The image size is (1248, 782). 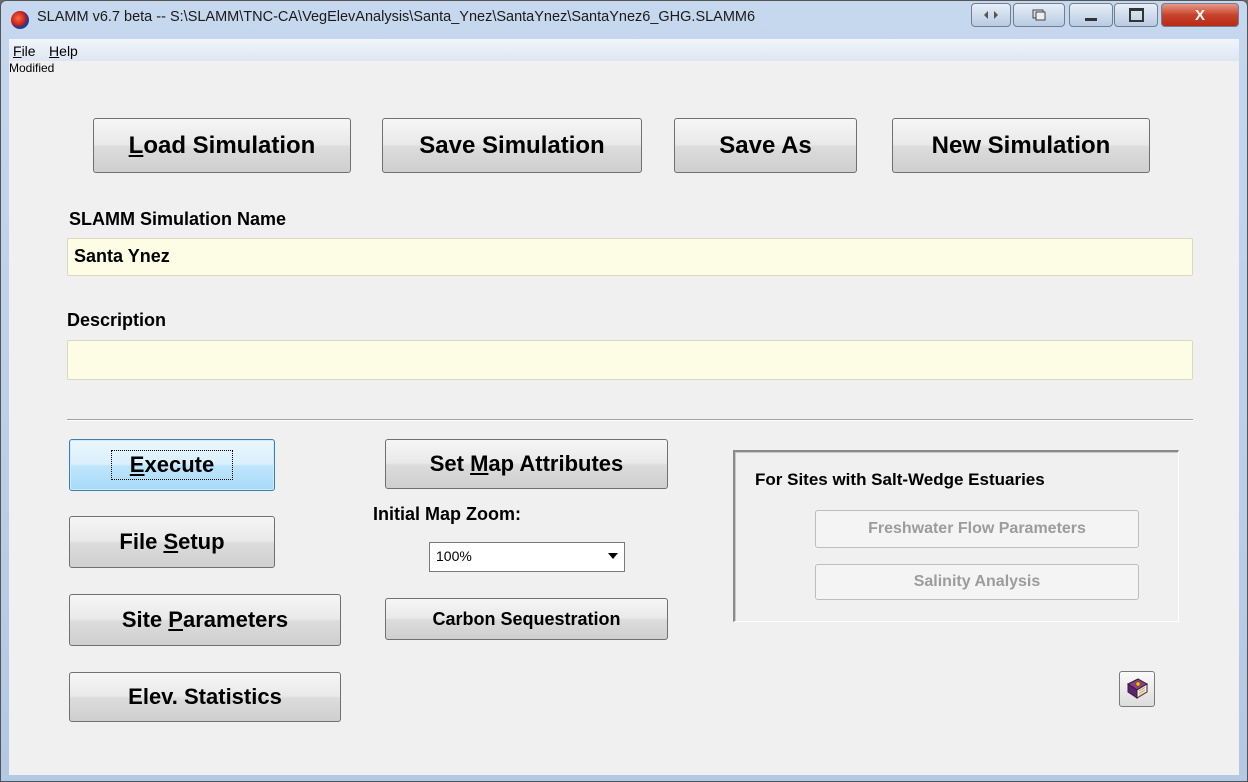 What do you see at coordinates (624, 50) in the screenshot?
I see `menu-bar: File Help` at bounding box center [624, 50].